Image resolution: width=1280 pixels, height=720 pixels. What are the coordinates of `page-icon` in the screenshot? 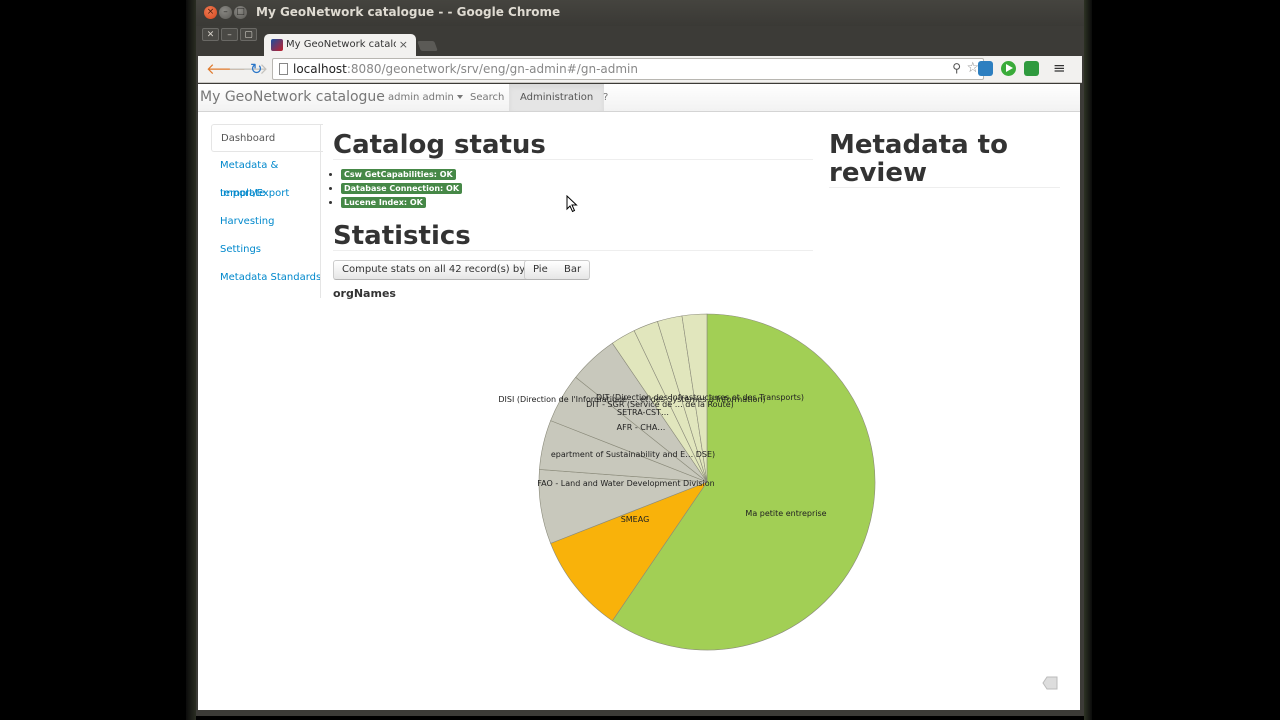 It's located at (283, 69).